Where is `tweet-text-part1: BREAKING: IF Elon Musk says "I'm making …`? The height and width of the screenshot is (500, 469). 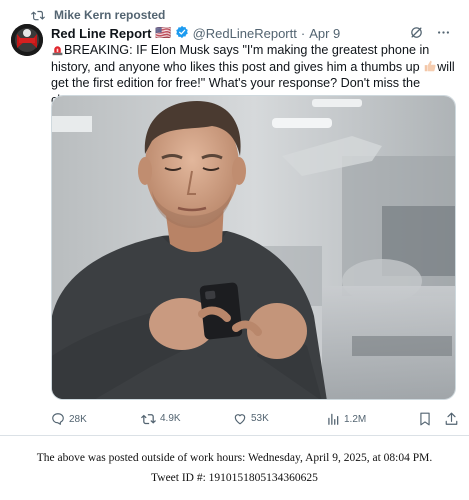 tweet-text-part1: BREAKING: IF Elon Musk says "I'm making … is located at coordinates (240, 58).